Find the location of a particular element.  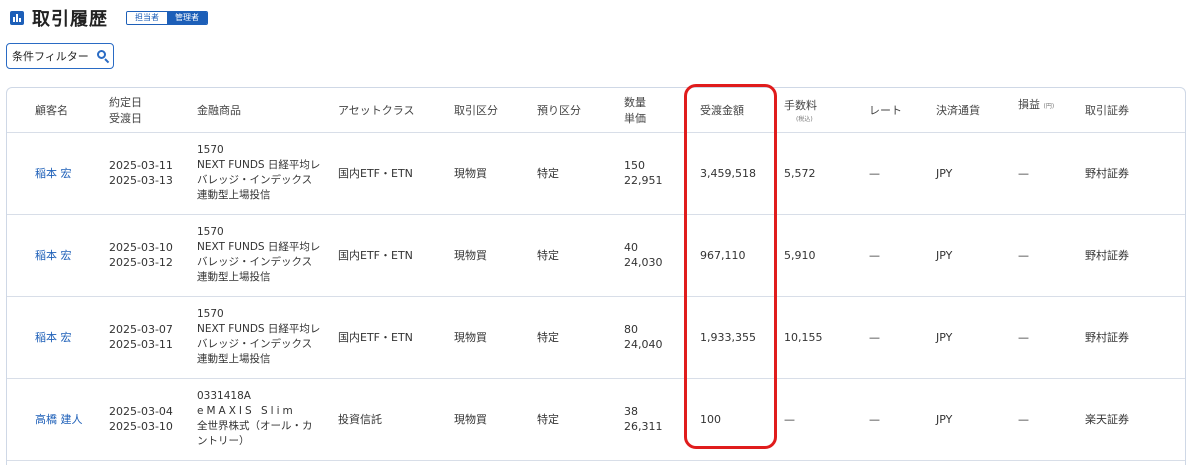

search-icon is located at coordinates (103, 57).